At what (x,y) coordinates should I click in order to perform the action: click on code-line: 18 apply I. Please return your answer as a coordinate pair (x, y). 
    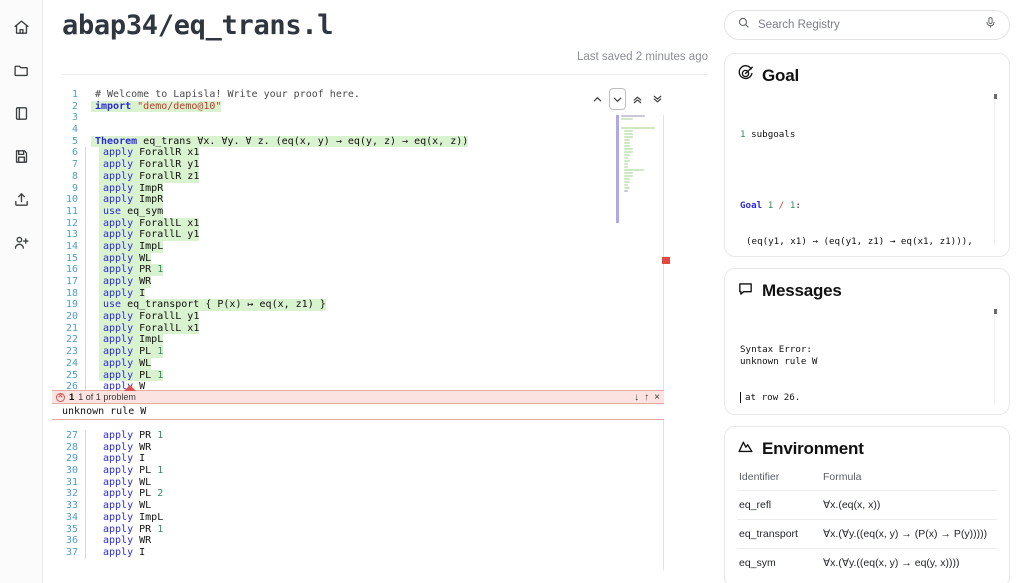
    Looking at the image, I should click on (380, 293).